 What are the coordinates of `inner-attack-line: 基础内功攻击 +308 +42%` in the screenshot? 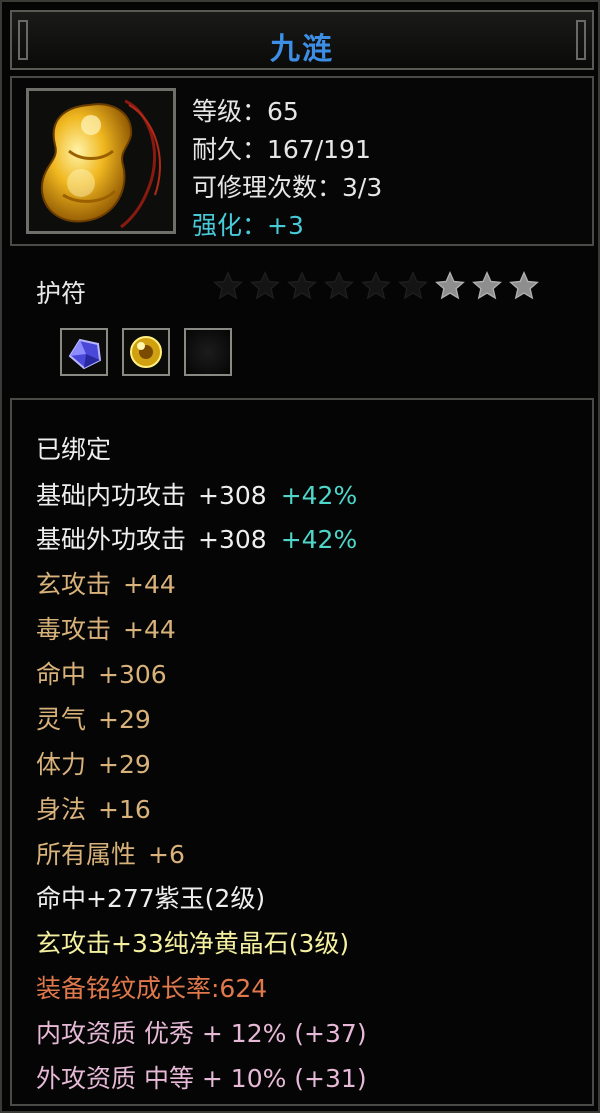 It's located at (196, 494).